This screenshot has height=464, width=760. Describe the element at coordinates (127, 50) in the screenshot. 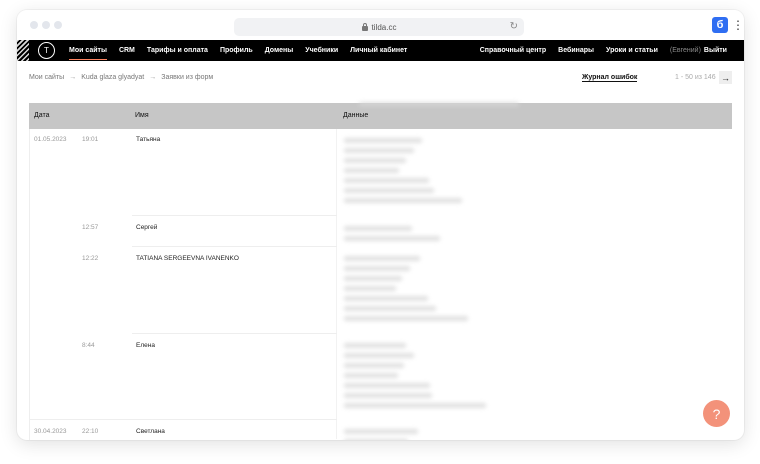

I see `nav-crm: CRM` at that location.